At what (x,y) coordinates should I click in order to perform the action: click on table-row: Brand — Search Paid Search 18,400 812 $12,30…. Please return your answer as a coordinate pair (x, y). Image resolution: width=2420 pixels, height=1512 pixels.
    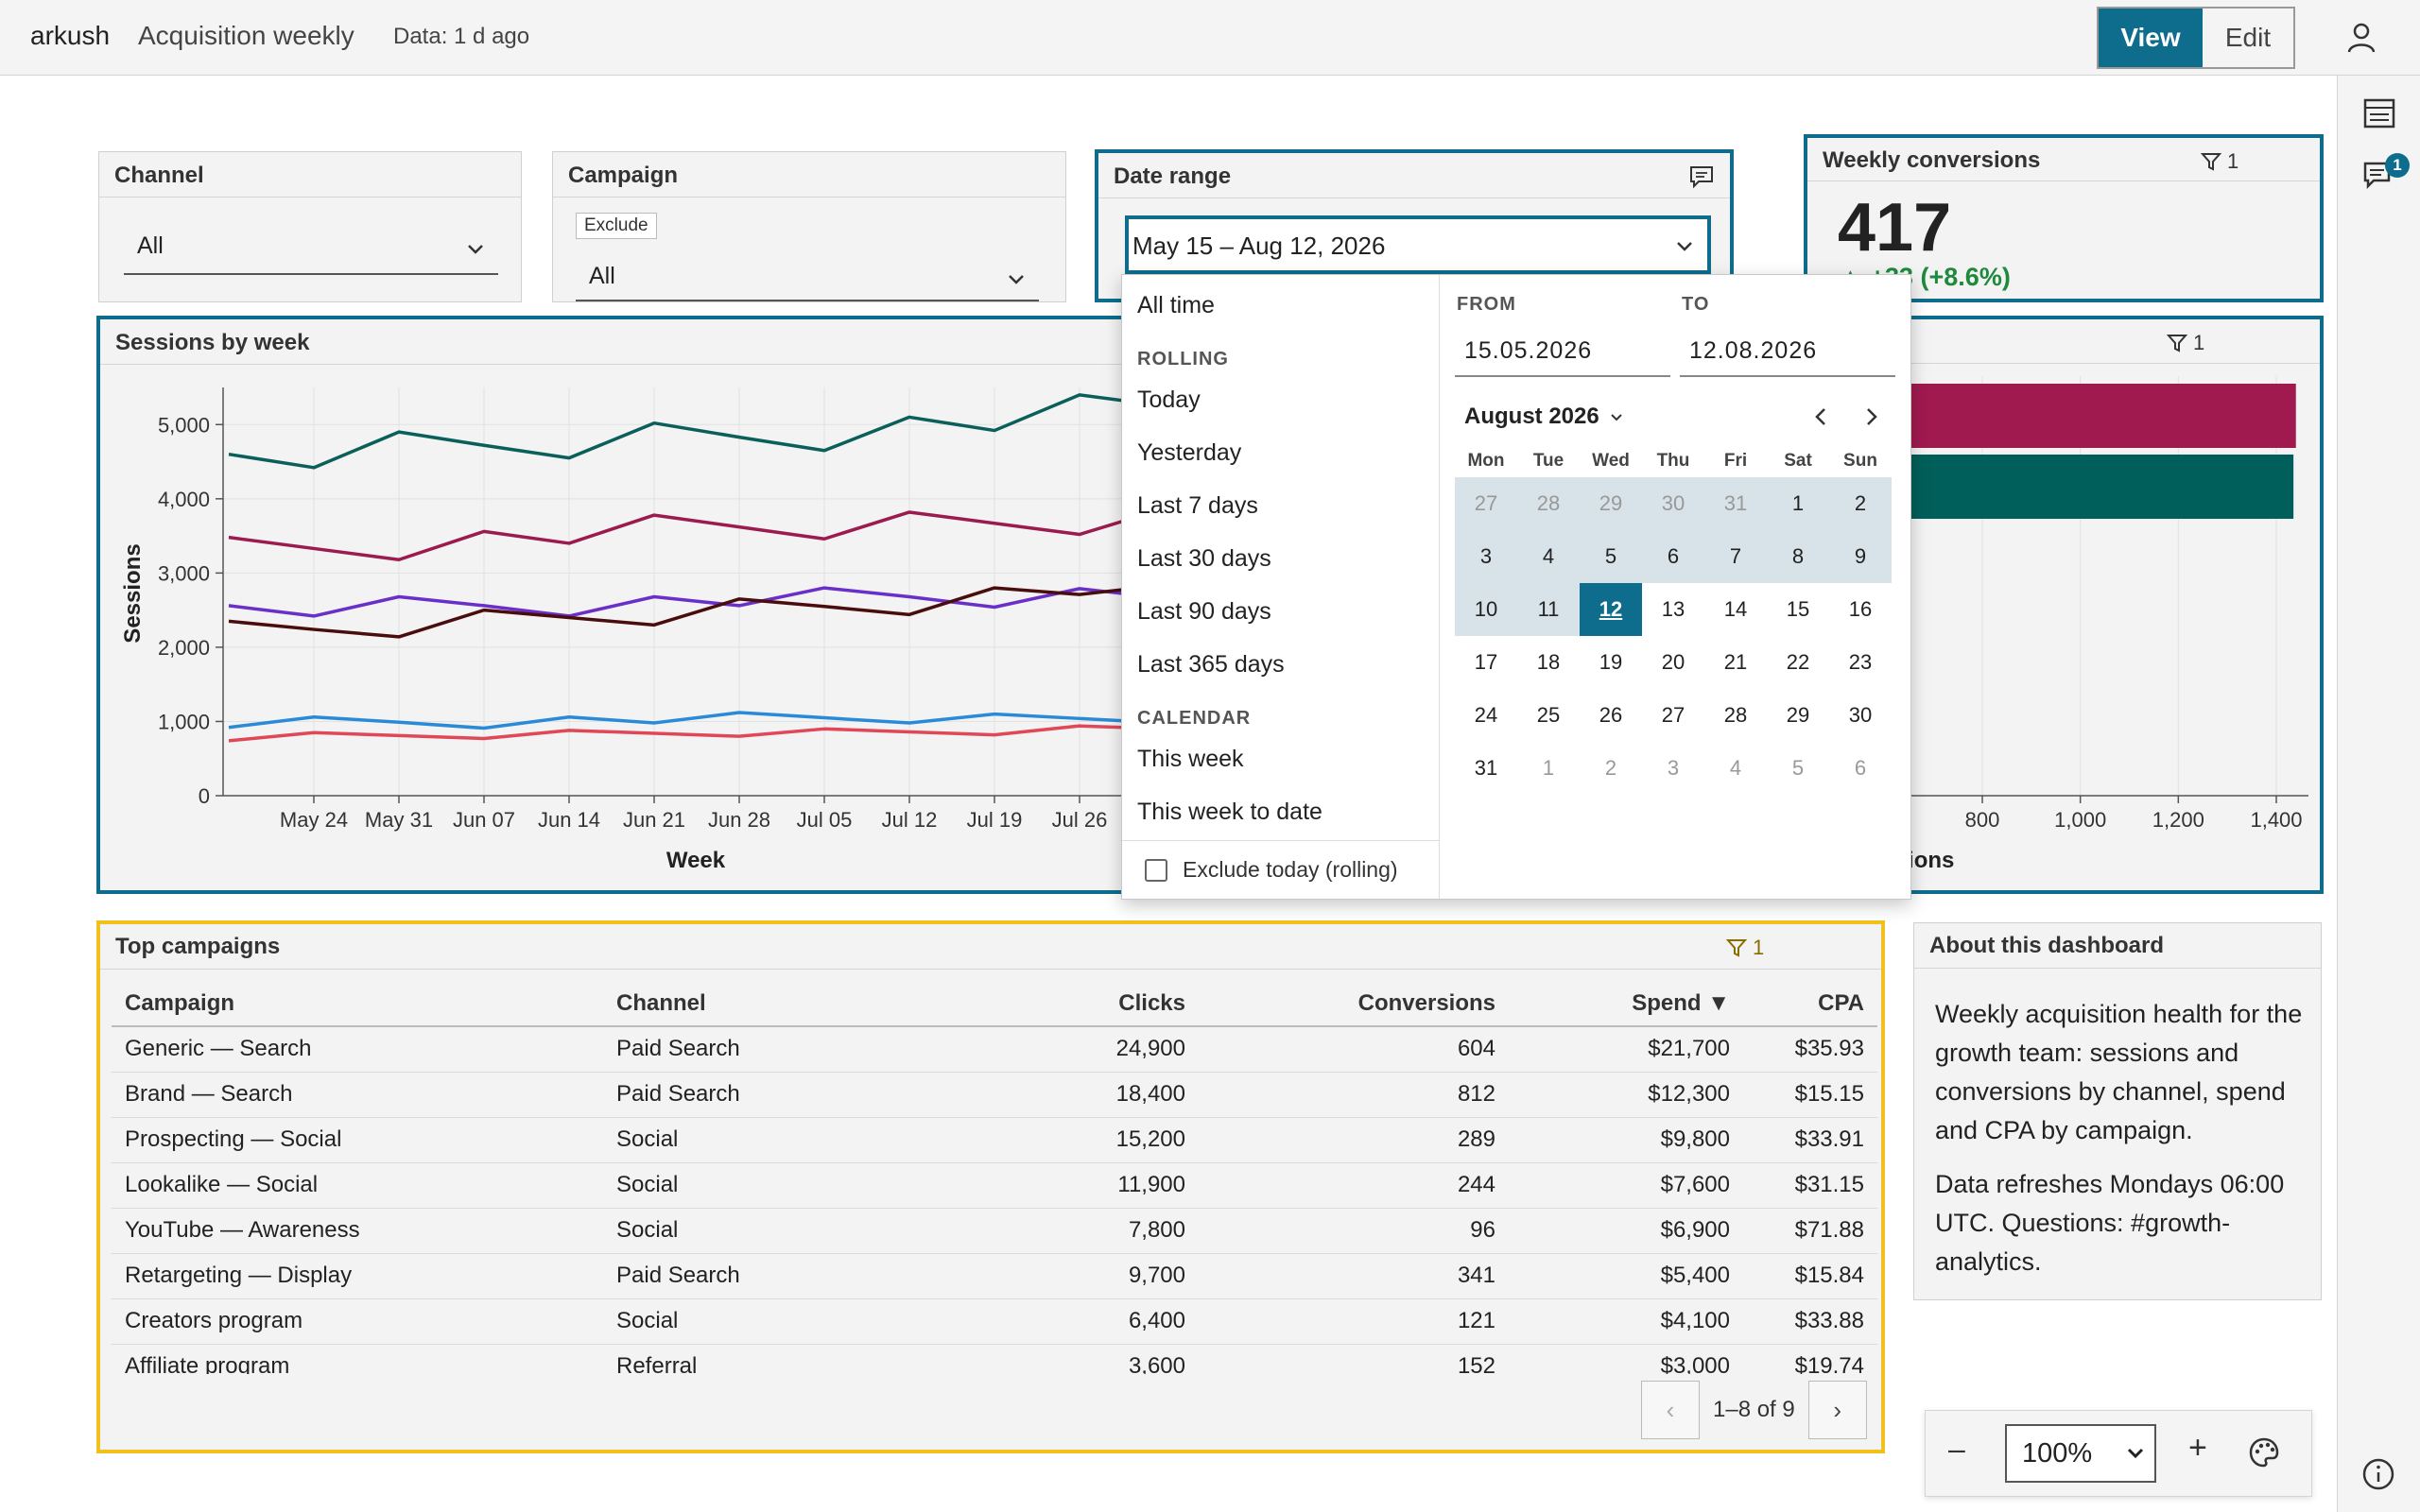
    Looking at the image, I should click on (994, 1095).